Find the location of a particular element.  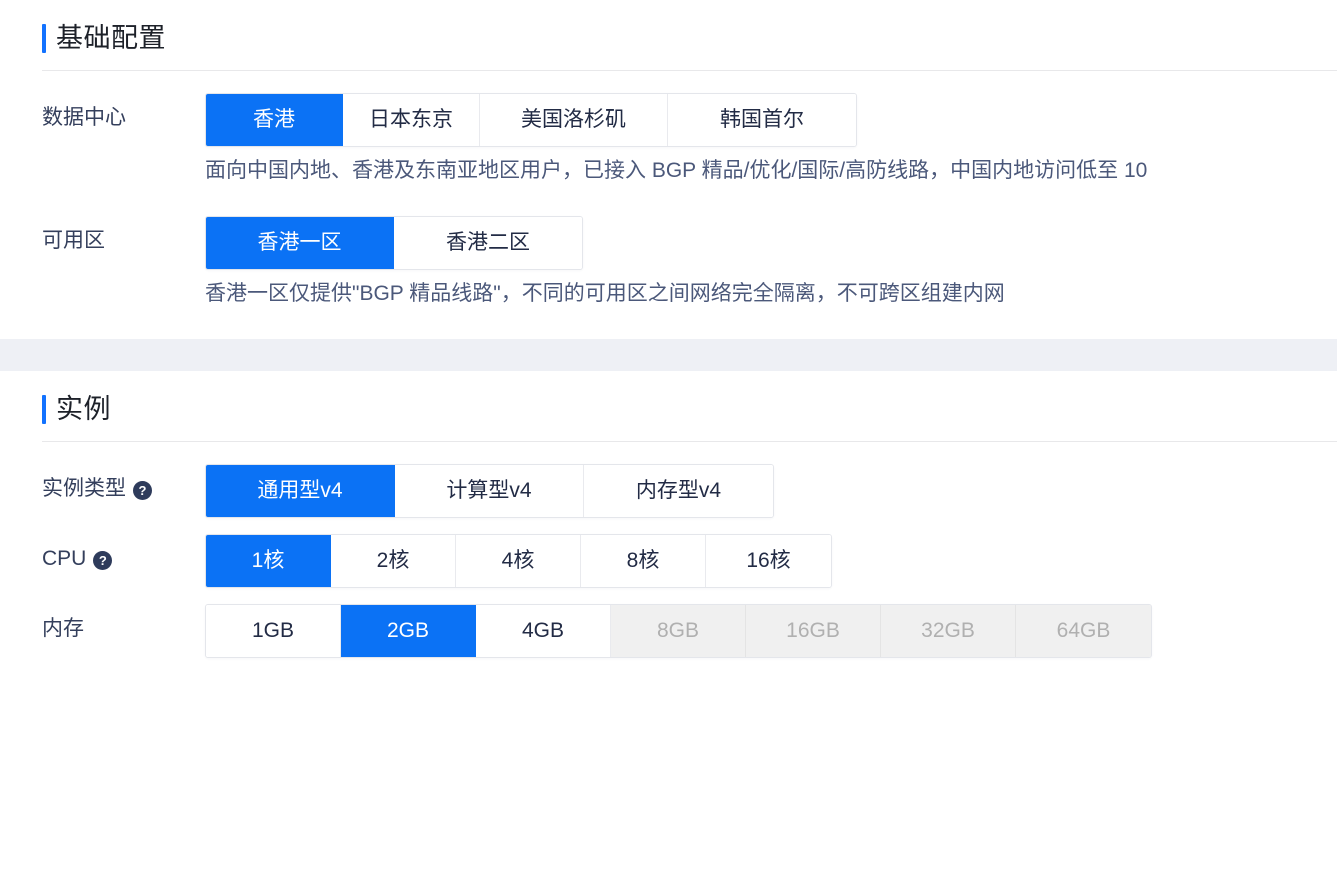

row-cpu: CPU ? 1核 2核 4核 8核 16核 is located at coordinates (668, 557).